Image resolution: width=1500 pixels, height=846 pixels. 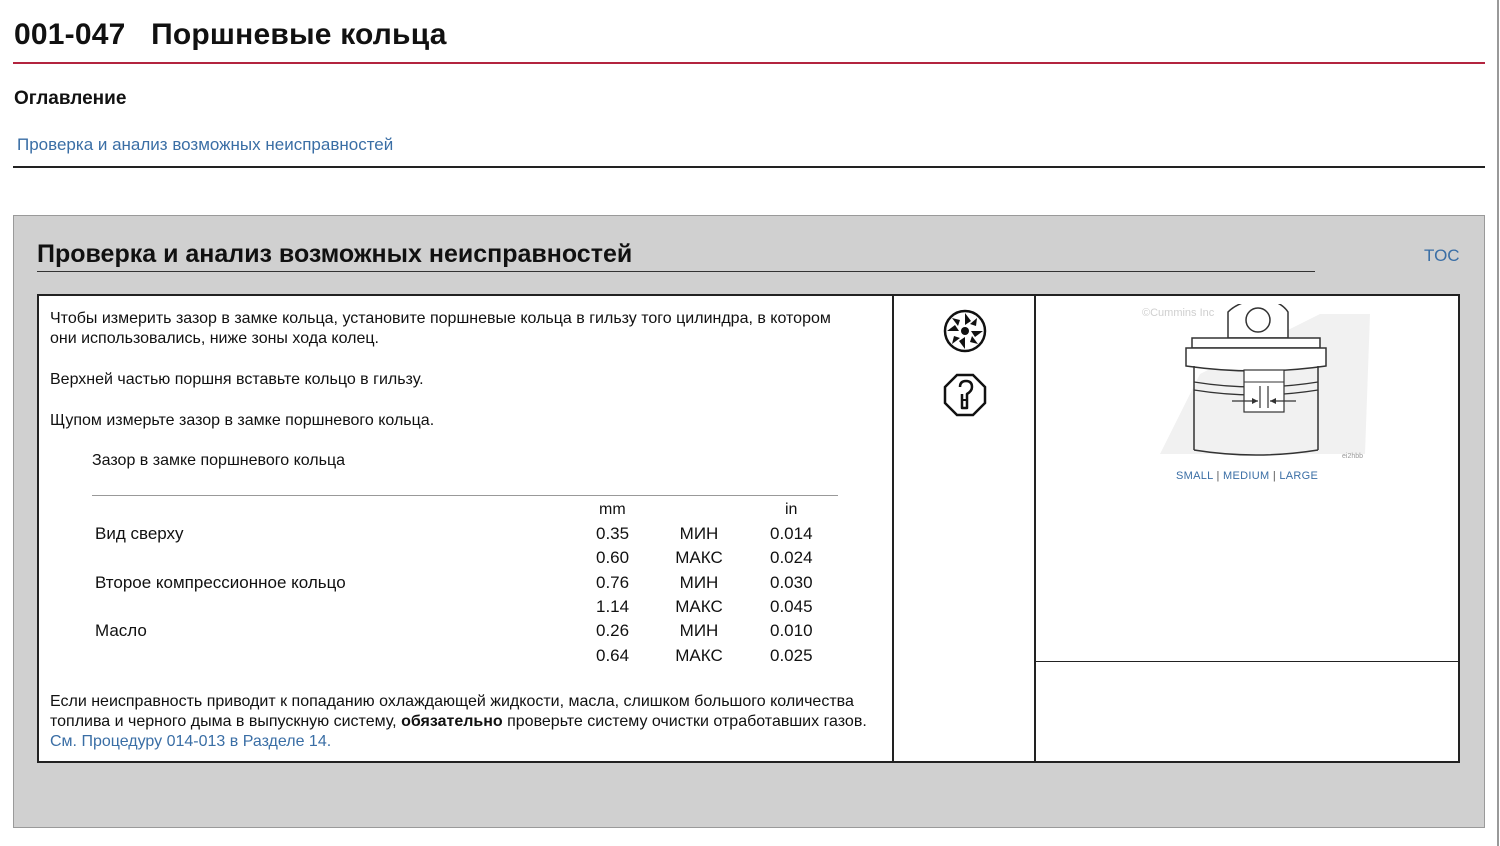 I want to click on piston-ring-gap-illustration: ©Cummins Inc ei2hbb, so click(x=1260, y=384).